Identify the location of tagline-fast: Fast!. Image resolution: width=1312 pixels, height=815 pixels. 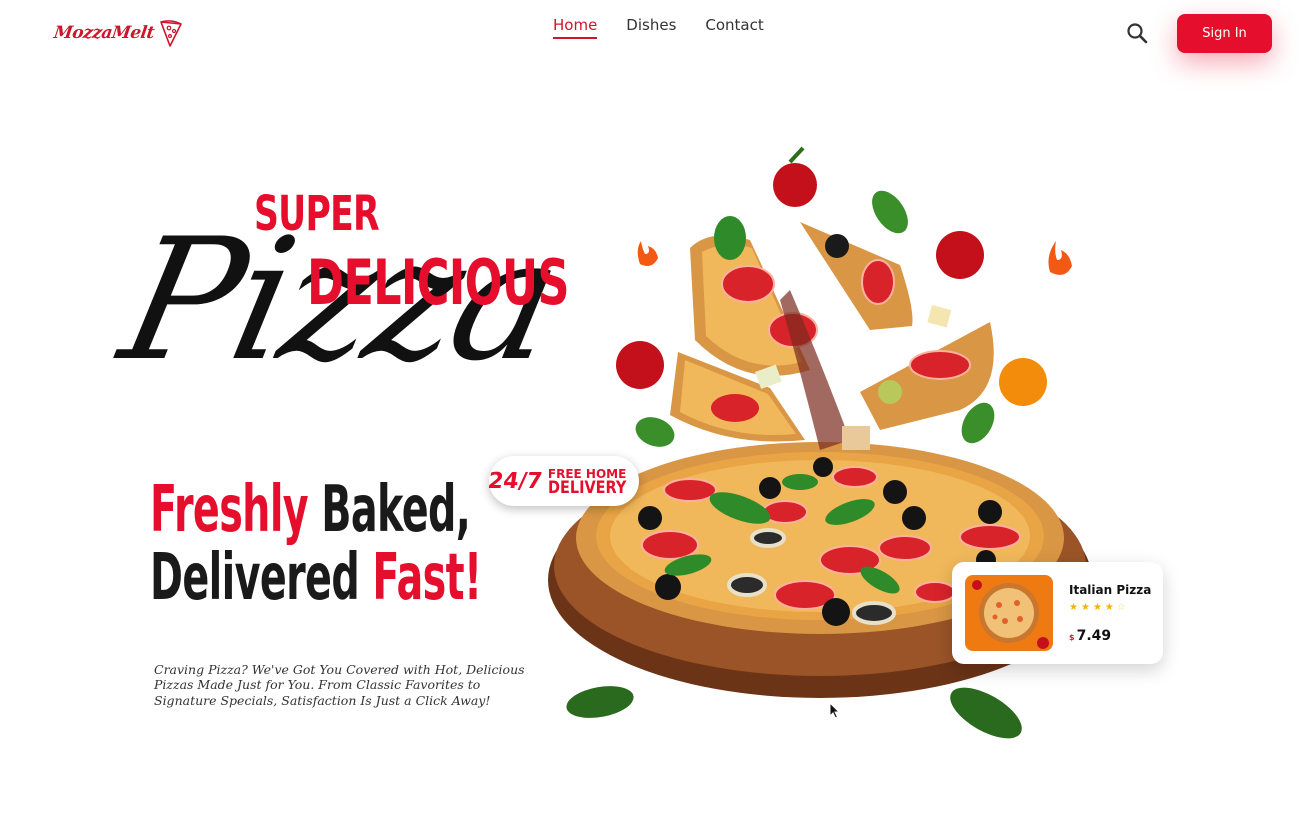
(427, 578).